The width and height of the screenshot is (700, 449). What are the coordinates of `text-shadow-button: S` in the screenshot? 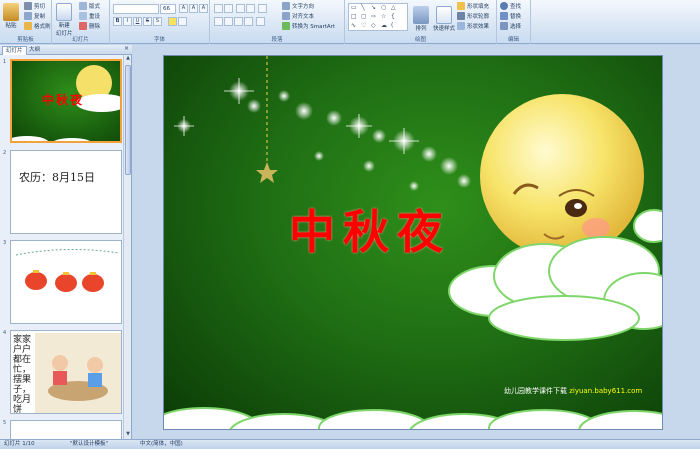 It's located at (157, 21).